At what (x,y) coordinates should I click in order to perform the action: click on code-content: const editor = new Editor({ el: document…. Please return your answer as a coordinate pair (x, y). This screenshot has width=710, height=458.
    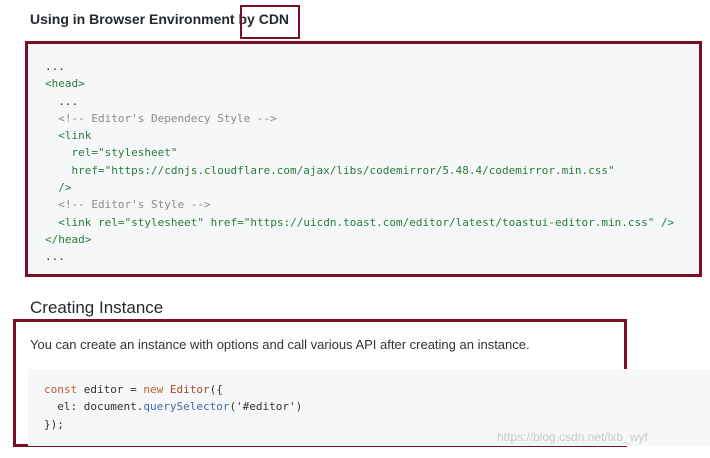
    Looking at the image, I should click on (173, 407).